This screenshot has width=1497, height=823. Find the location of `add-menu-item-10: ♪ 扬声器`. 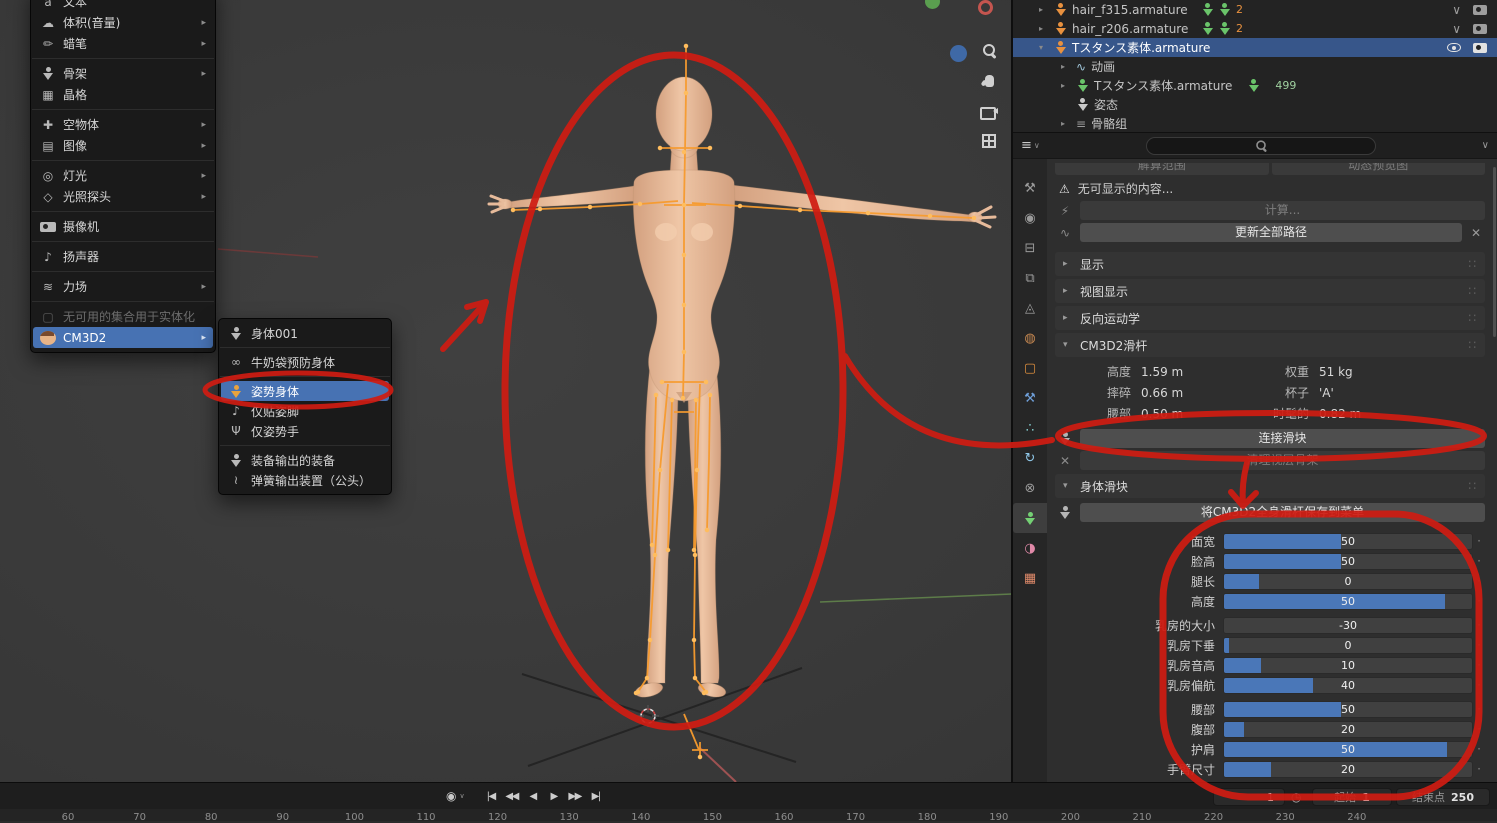

add-menu-item-10: ♪ 扬声器 is located at coordinates (123, 256).